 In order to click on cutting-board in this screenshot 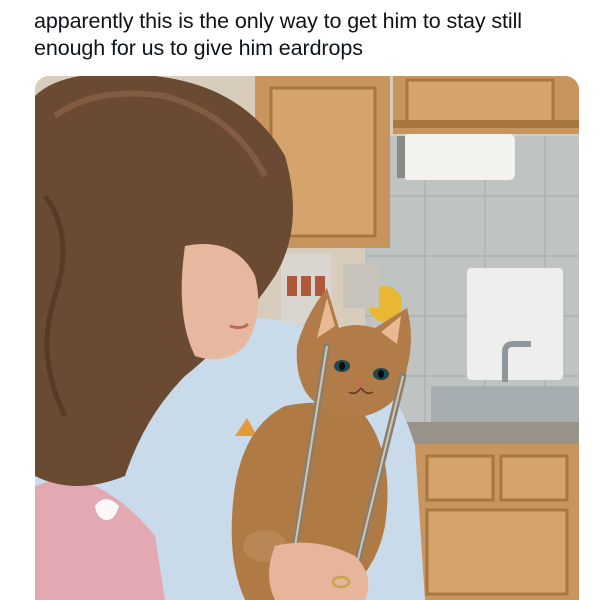, I will do `click(515, 324)`.